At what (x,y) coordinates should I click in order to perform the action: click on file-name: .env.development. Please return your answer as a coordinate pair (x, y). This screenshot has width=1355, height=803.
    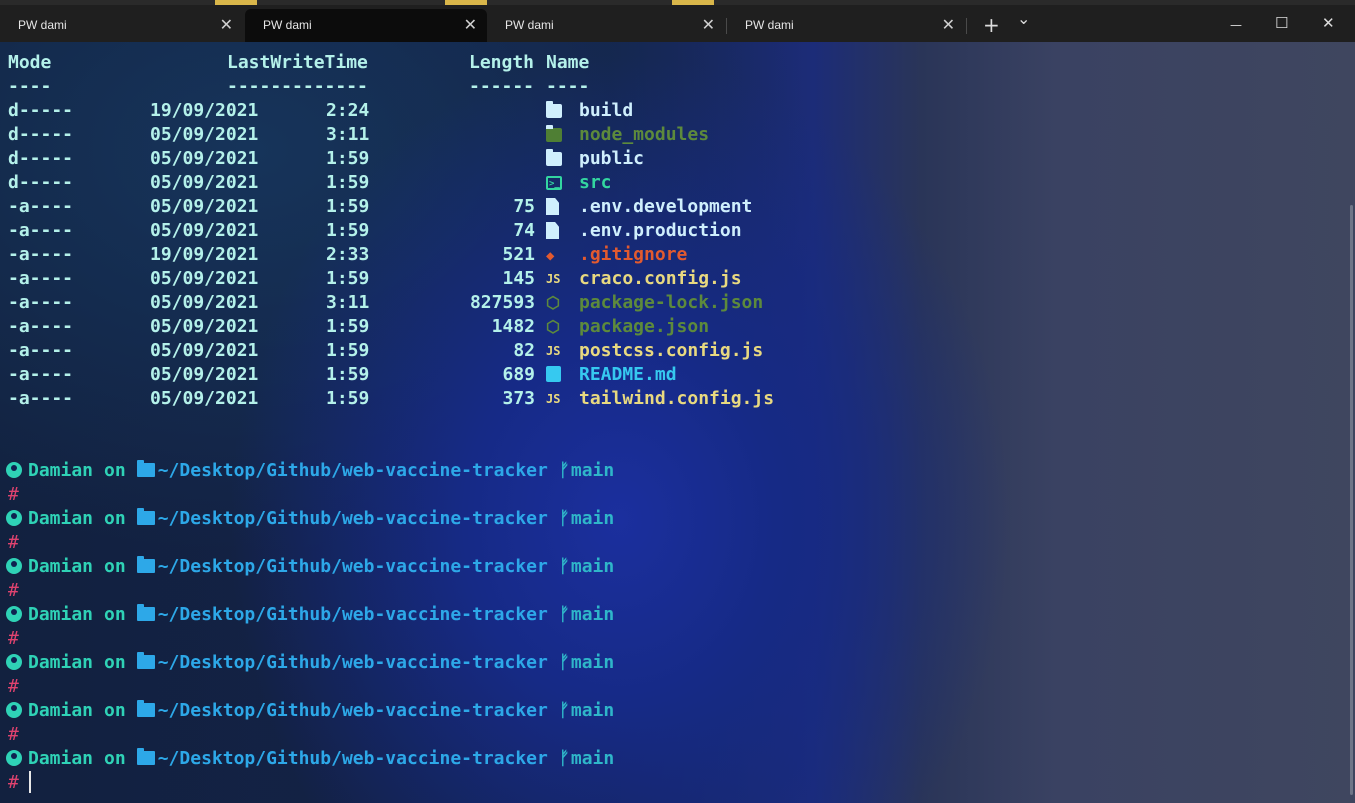
    Looking at the image, I should click on (666, 206).